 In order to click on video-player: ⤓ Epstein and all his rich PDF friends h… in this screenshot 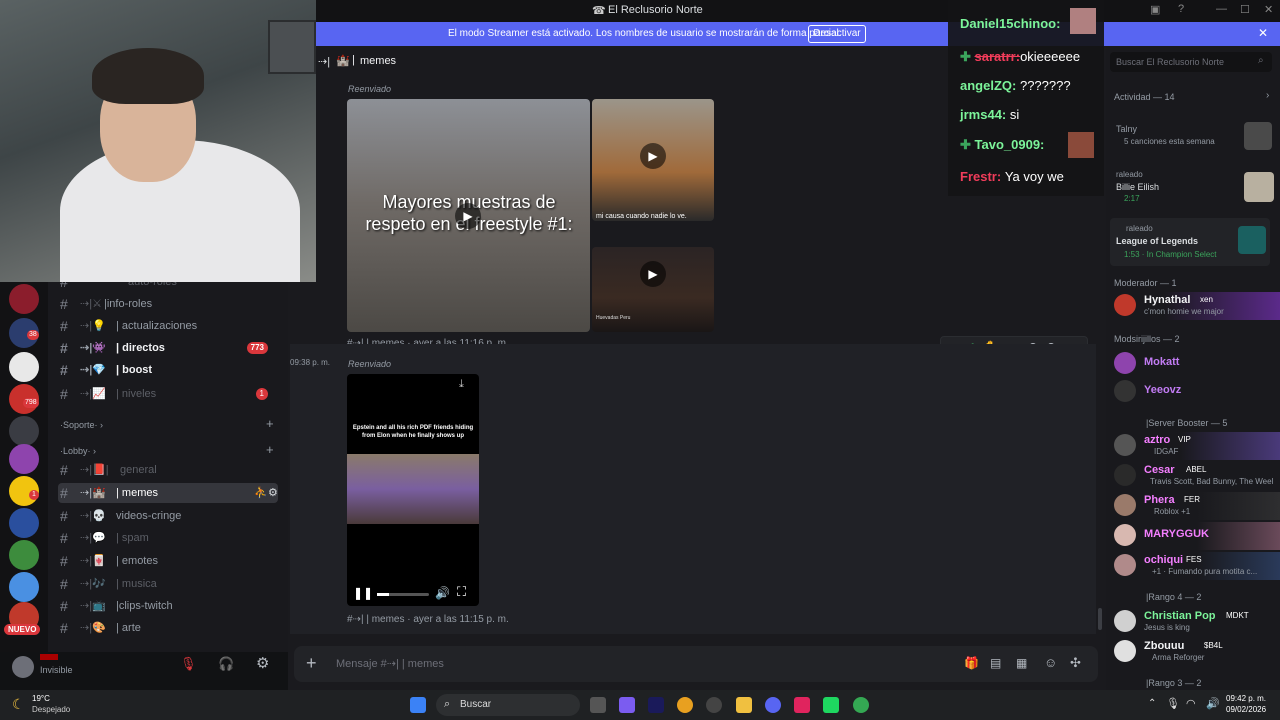, I will do `click(413, 490)`.